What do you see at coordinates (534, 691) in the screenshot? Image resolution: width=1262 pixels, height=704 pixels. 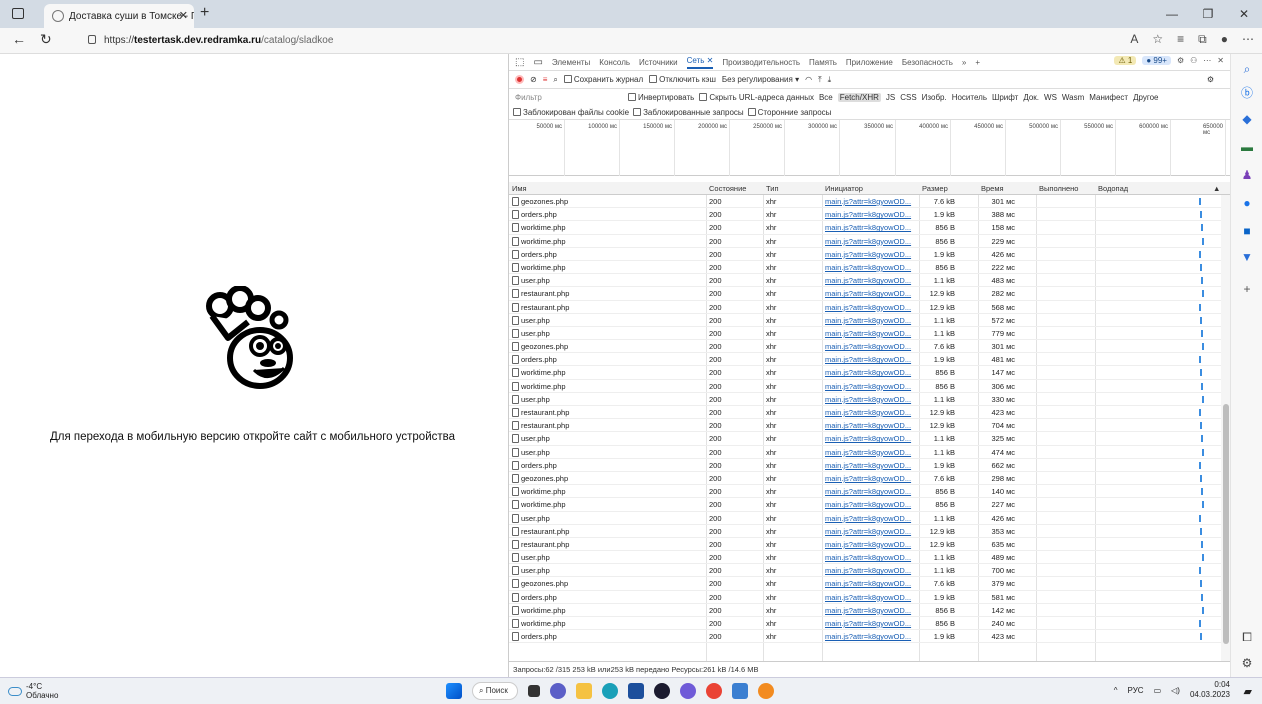 I see `task-view-icon` at bounding box center [534, 691].